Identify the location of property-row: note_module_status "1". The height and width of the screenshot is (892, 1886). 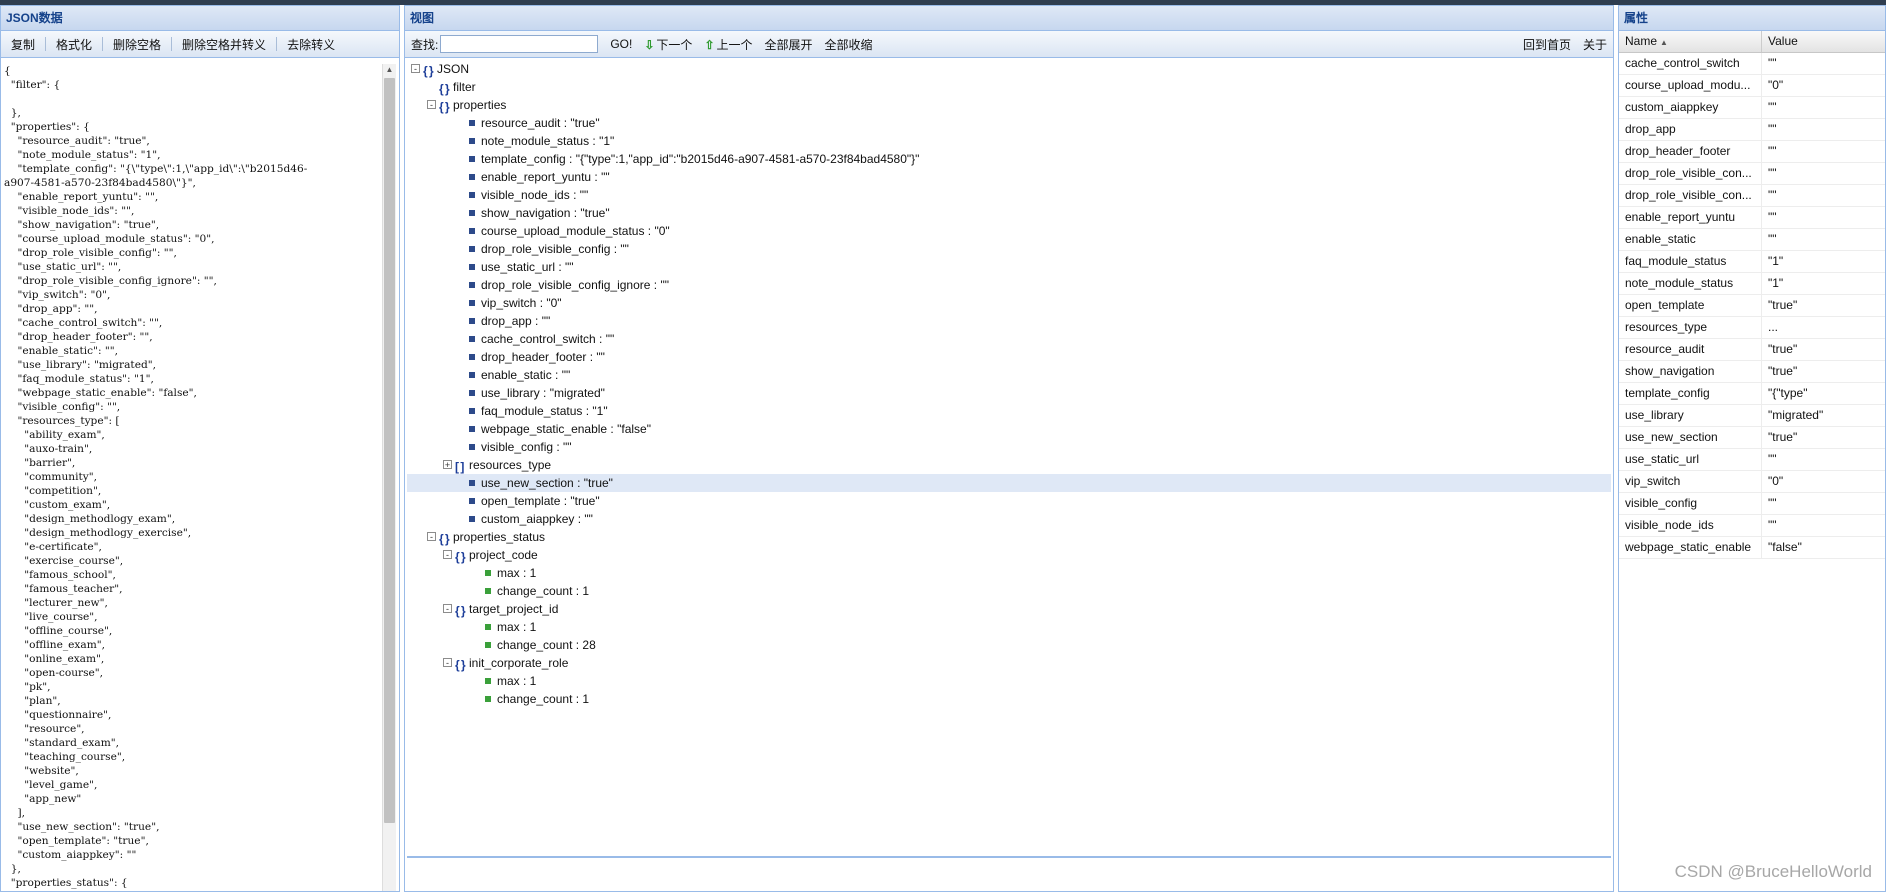
(1752, 284).